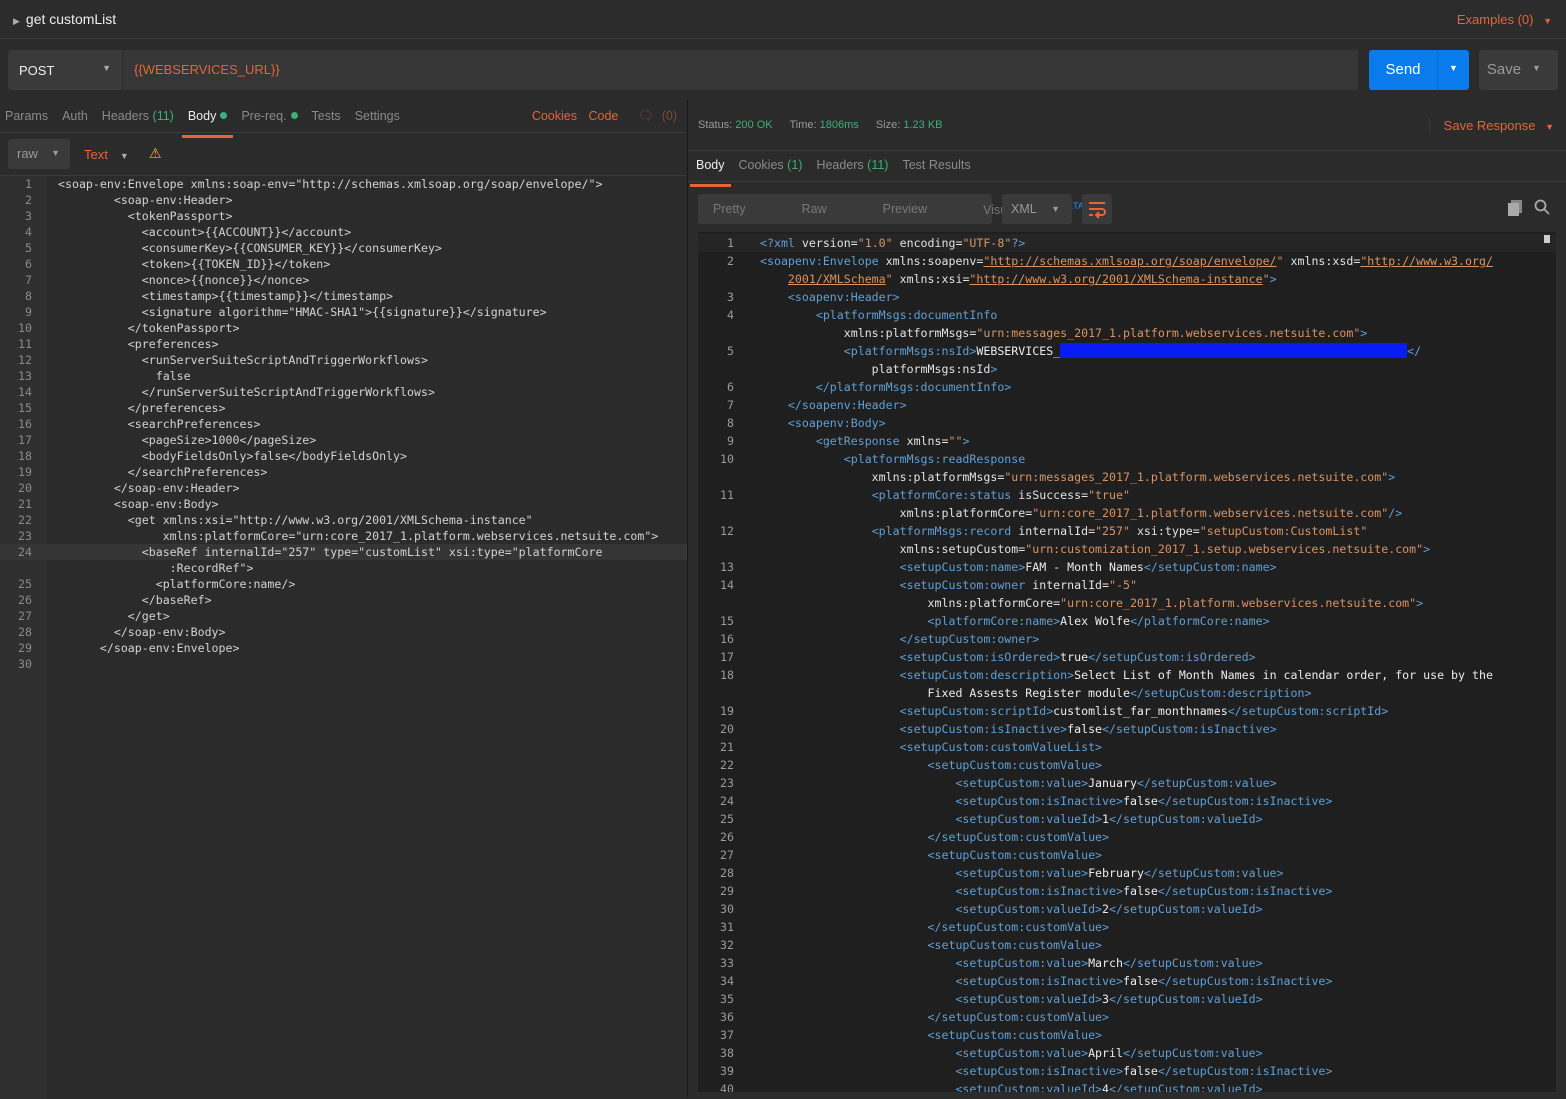 The width and height of the screenshot is (1566, 1099). What do you see at coordinates (377, 120) in the screenshot?
I see `tab-settings: Settings` at bounding box center [377, 120].